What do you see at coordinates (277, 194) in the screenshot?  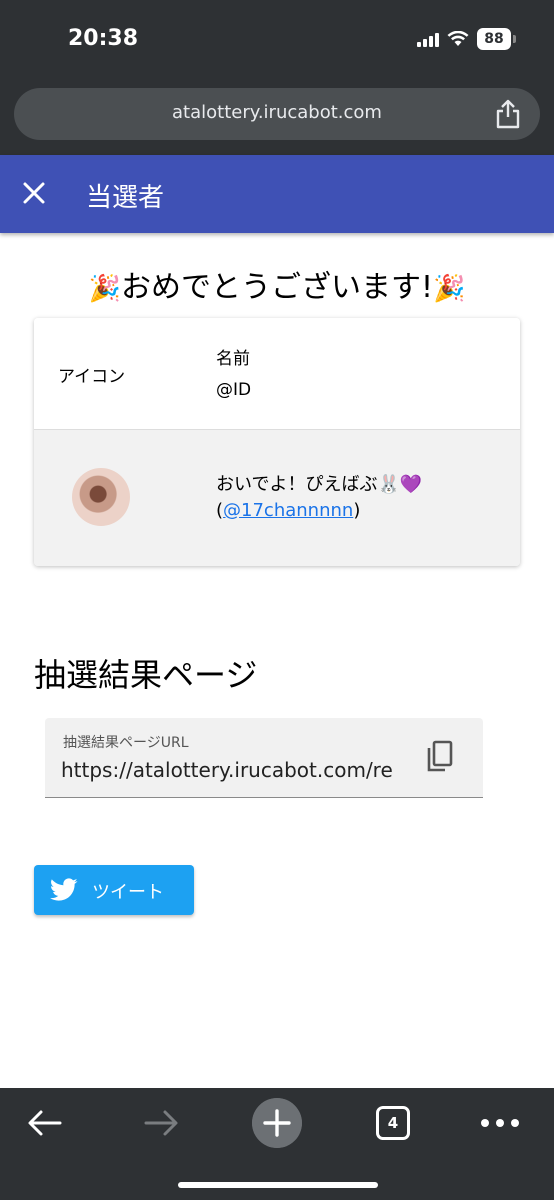 I see `app-bar: 当選者` at bounding box center [277, 194].